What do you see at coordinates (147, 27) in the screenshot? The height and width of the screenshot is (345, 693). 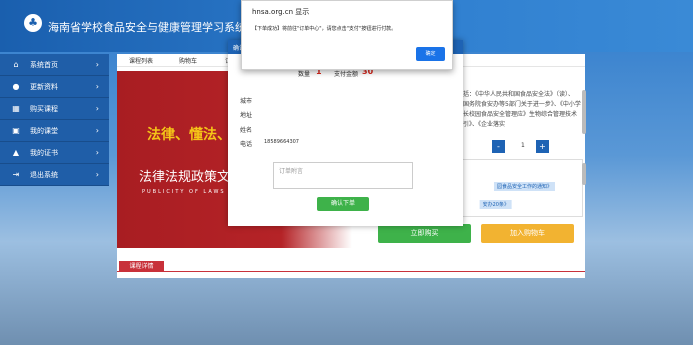 I see `site-title: 海南省学校食品安全与健康管理学习系统` at bounding box center [147, 27].